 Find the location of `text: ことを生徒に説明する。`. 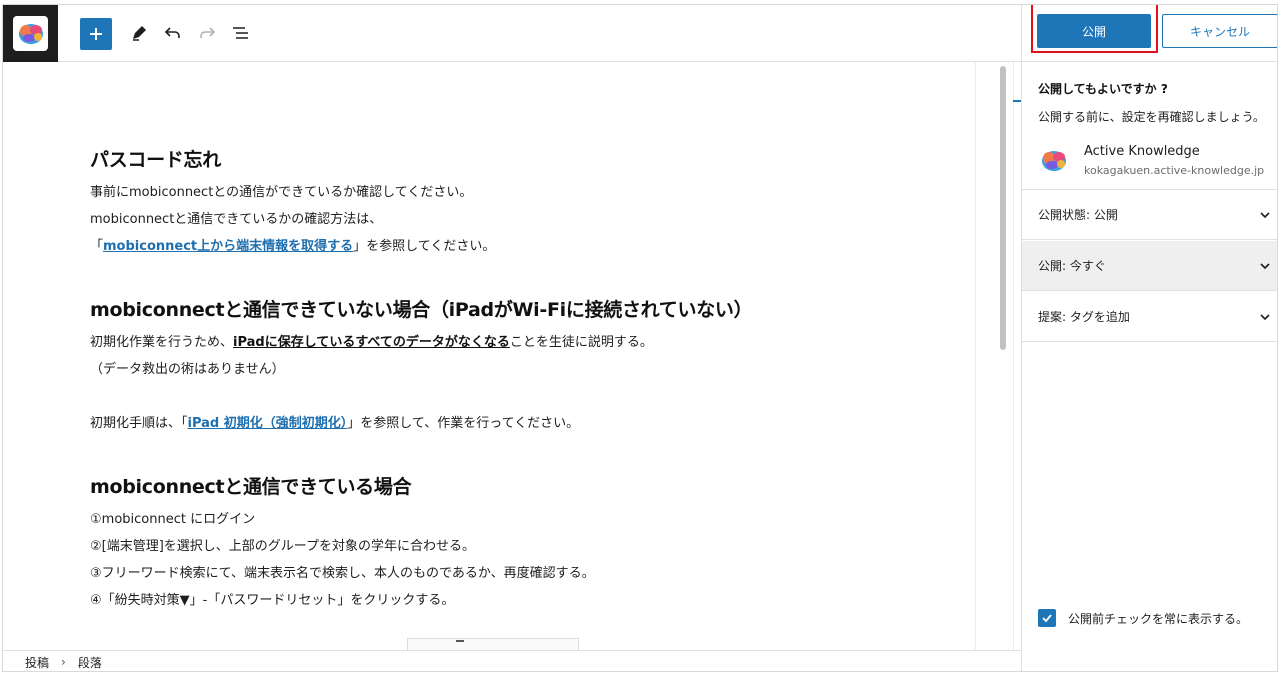

text: ことを生徒に説明する。 is located at coordinates (581, 342).